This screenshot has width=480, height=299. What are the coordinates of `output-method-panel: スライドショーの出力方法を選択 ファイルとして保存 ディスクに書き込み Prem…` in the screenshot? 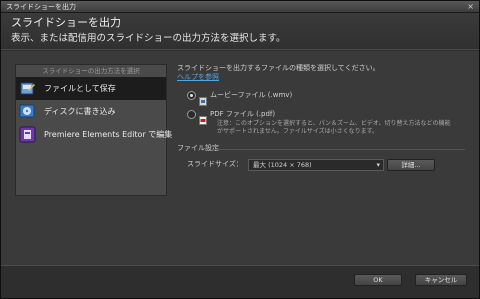 It's located at (93, 130).